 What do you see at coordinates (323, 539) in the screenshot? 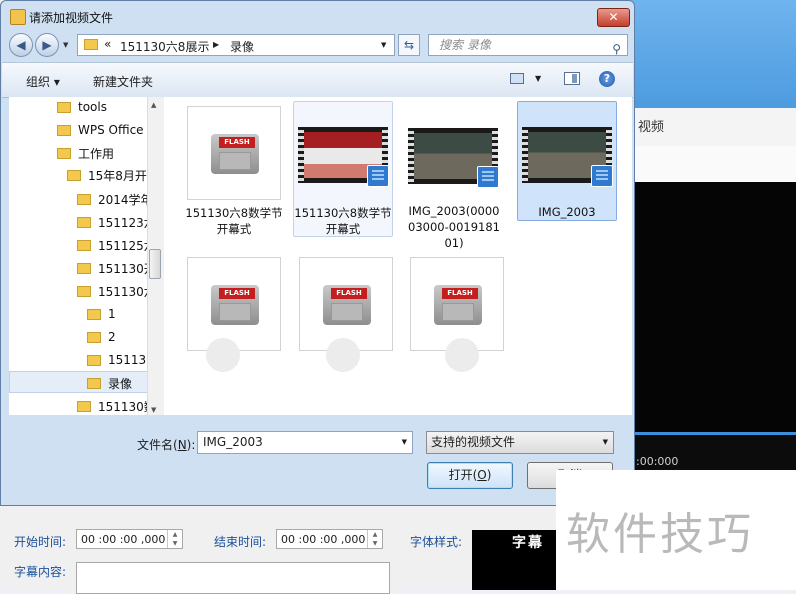
I see `end-time-value: 00 :00 :00 ,000` at bounding box center [323, 539].